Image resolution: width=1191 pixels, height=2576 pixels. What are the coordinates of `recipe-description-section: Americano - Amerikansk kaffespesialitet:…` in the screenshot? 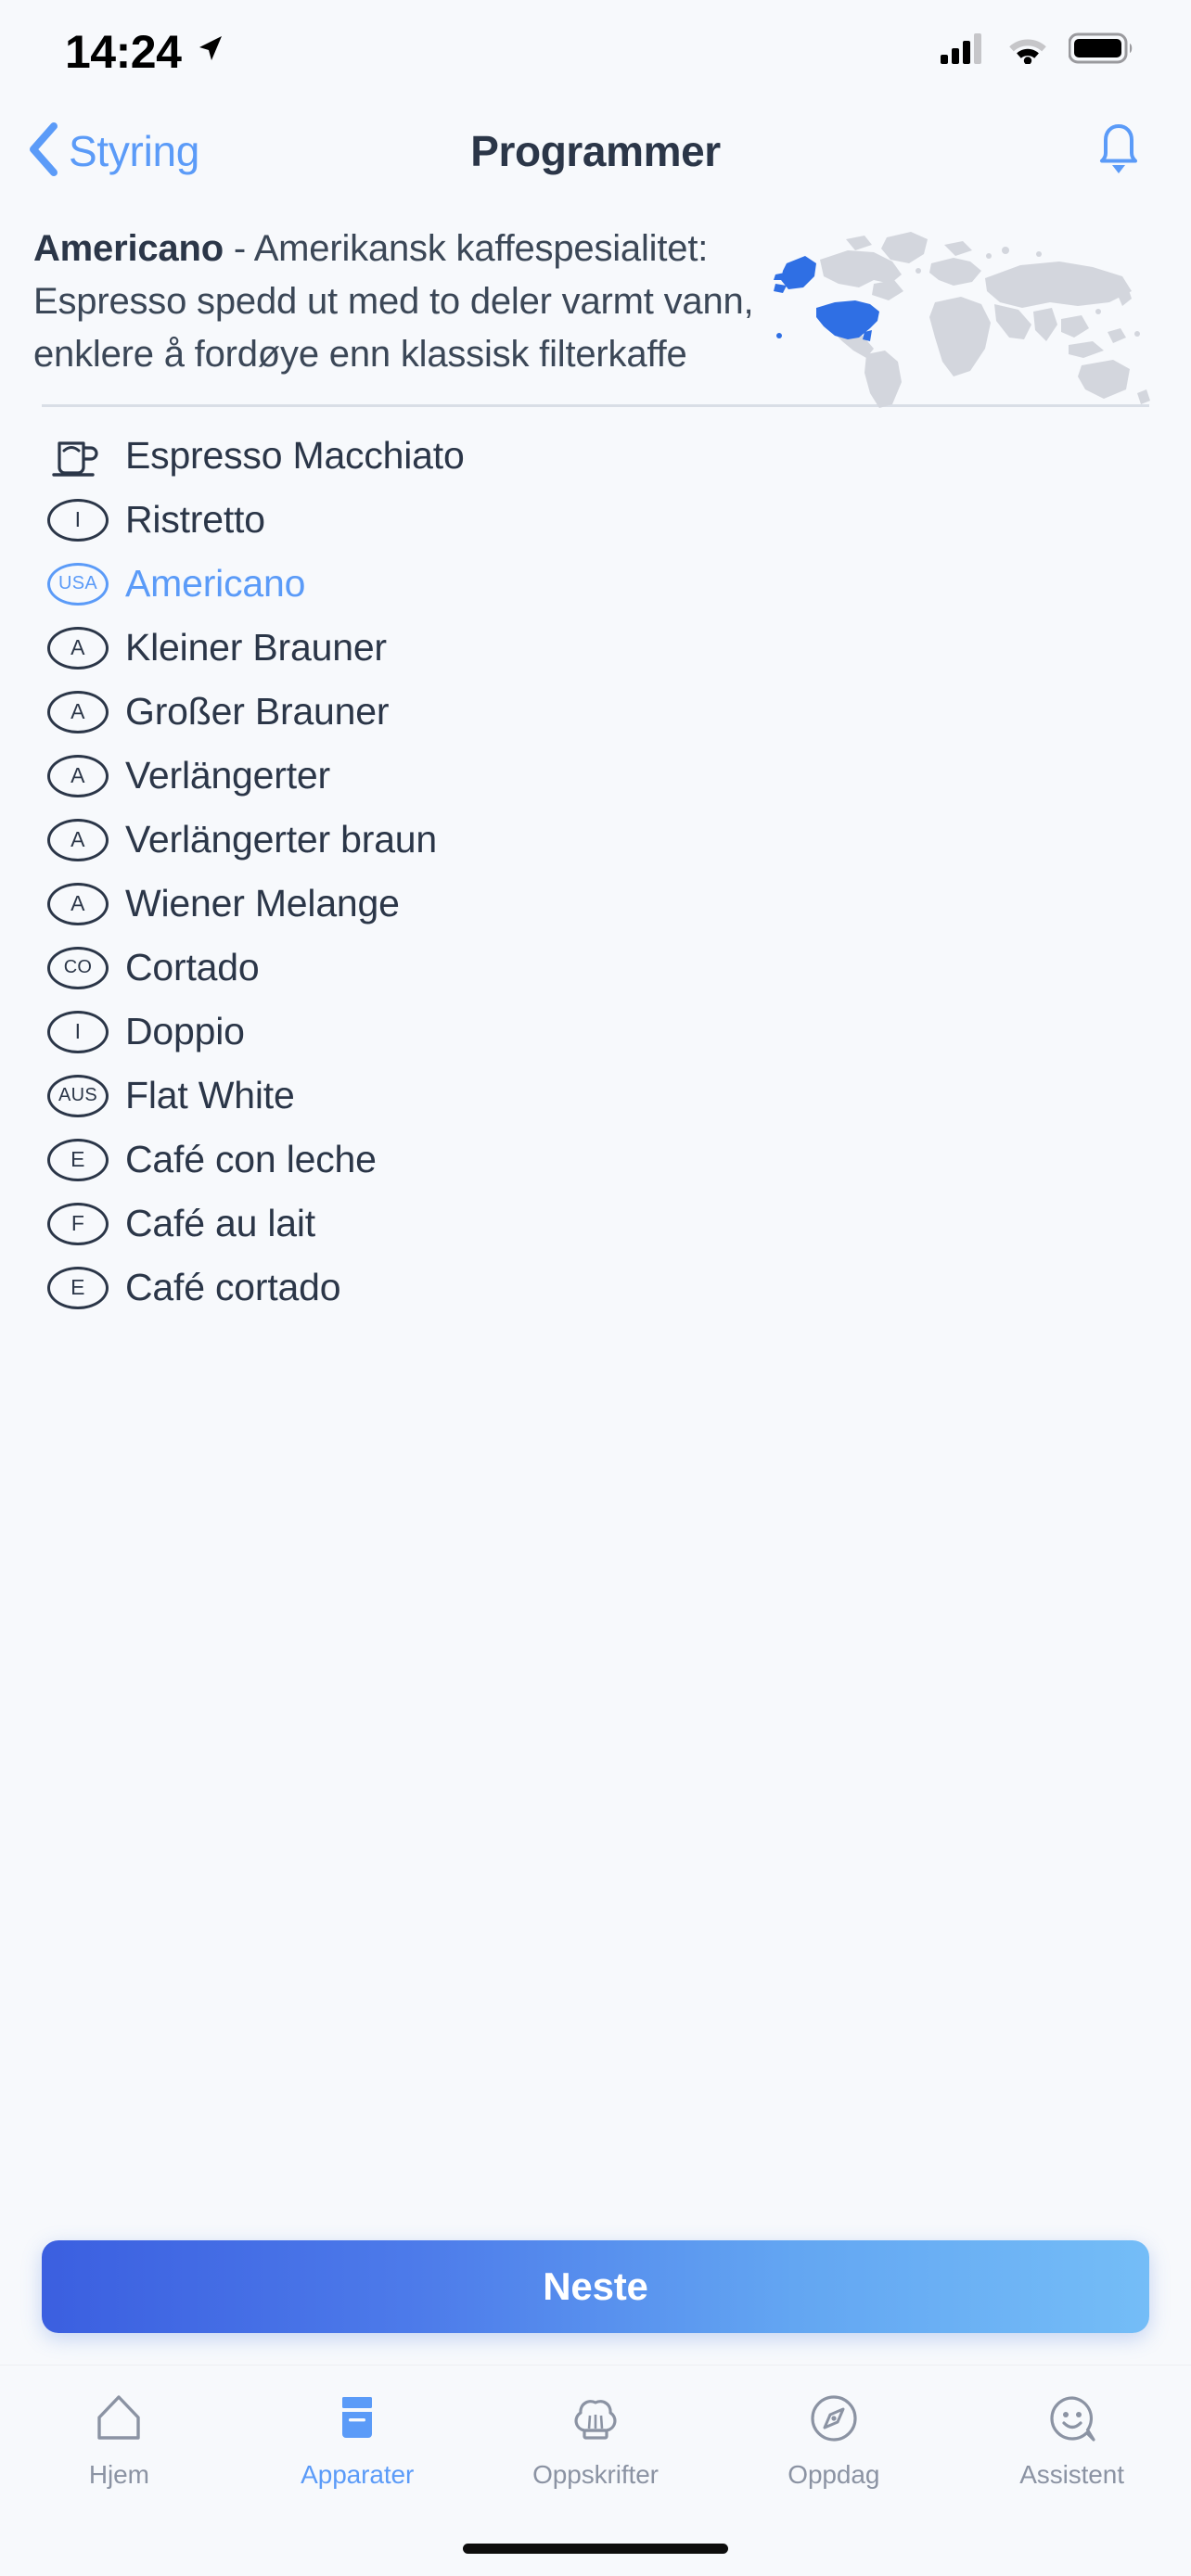 It's located at (595, 305).